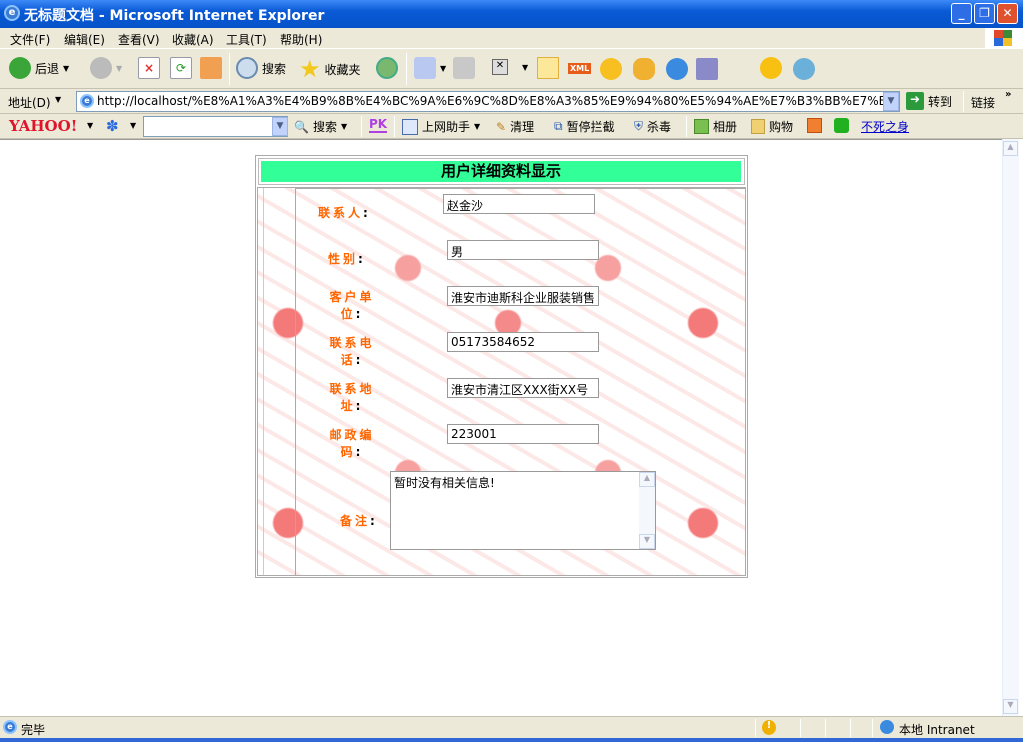 This screenshot has height=742, width=1023. I want to click on history-icon, so click(387, 68).